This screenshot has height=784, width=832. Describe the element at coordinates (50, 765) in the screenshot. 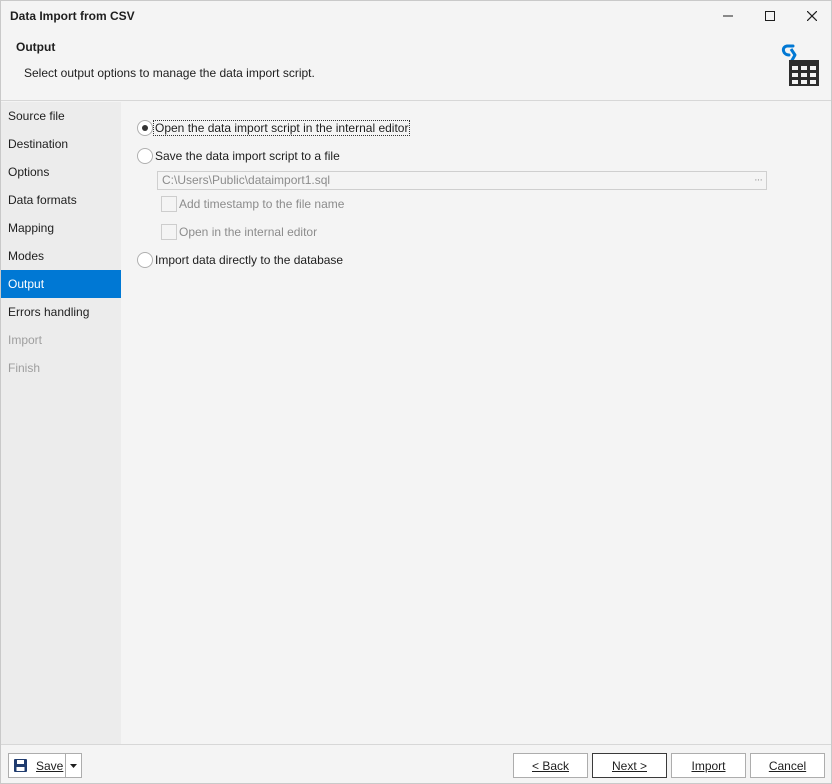

I see `save-button-label: Save` at that location.